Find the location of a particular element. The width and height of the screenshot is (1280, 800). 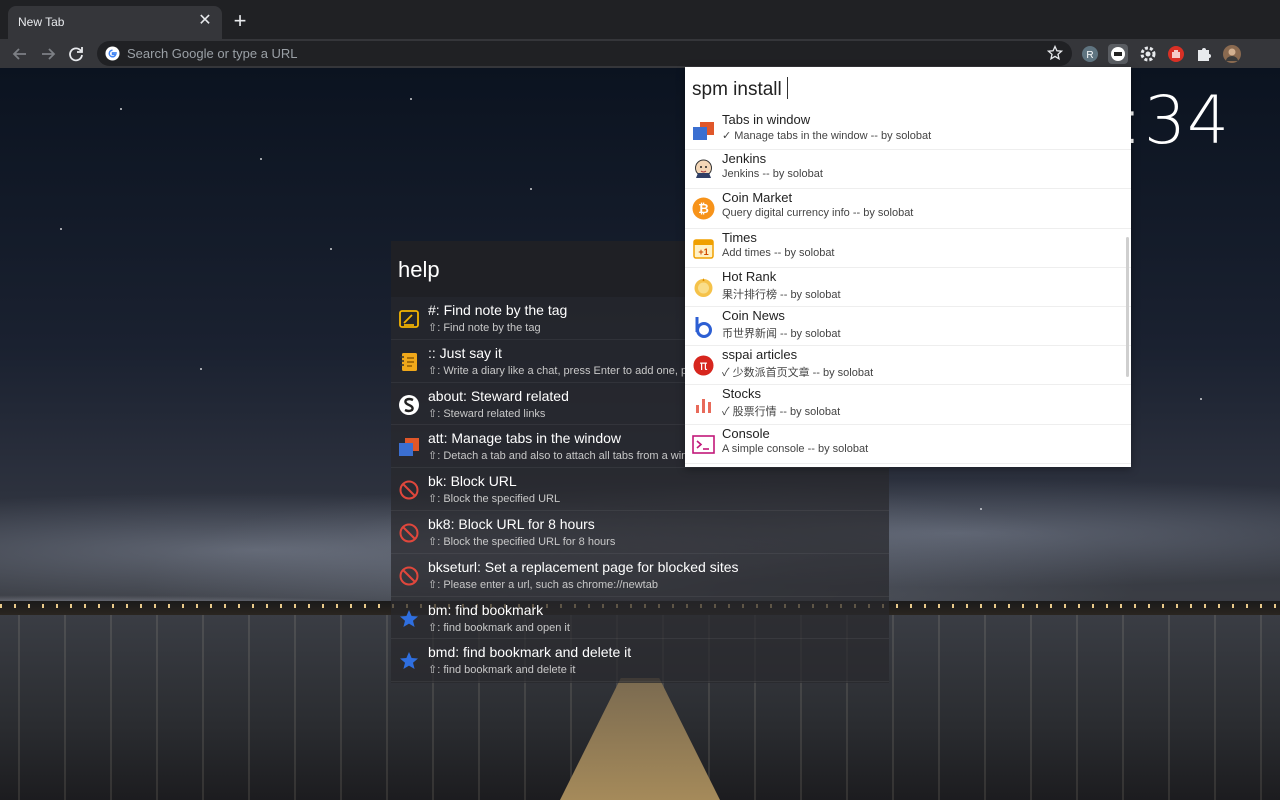

tab-strip: New Tab ✕ + is located at coordinates (640, 19).